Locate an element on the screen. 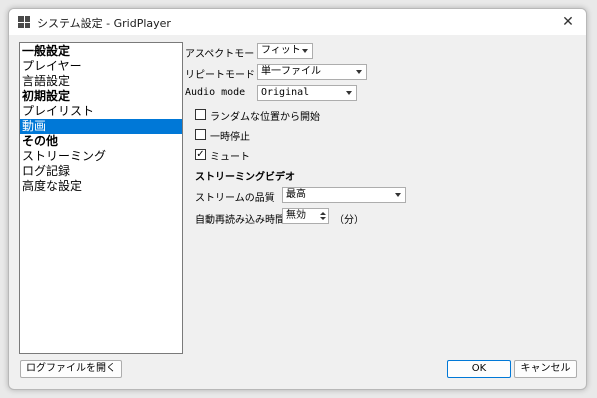  close-button: ✕ is located at coordinates (568, 22).